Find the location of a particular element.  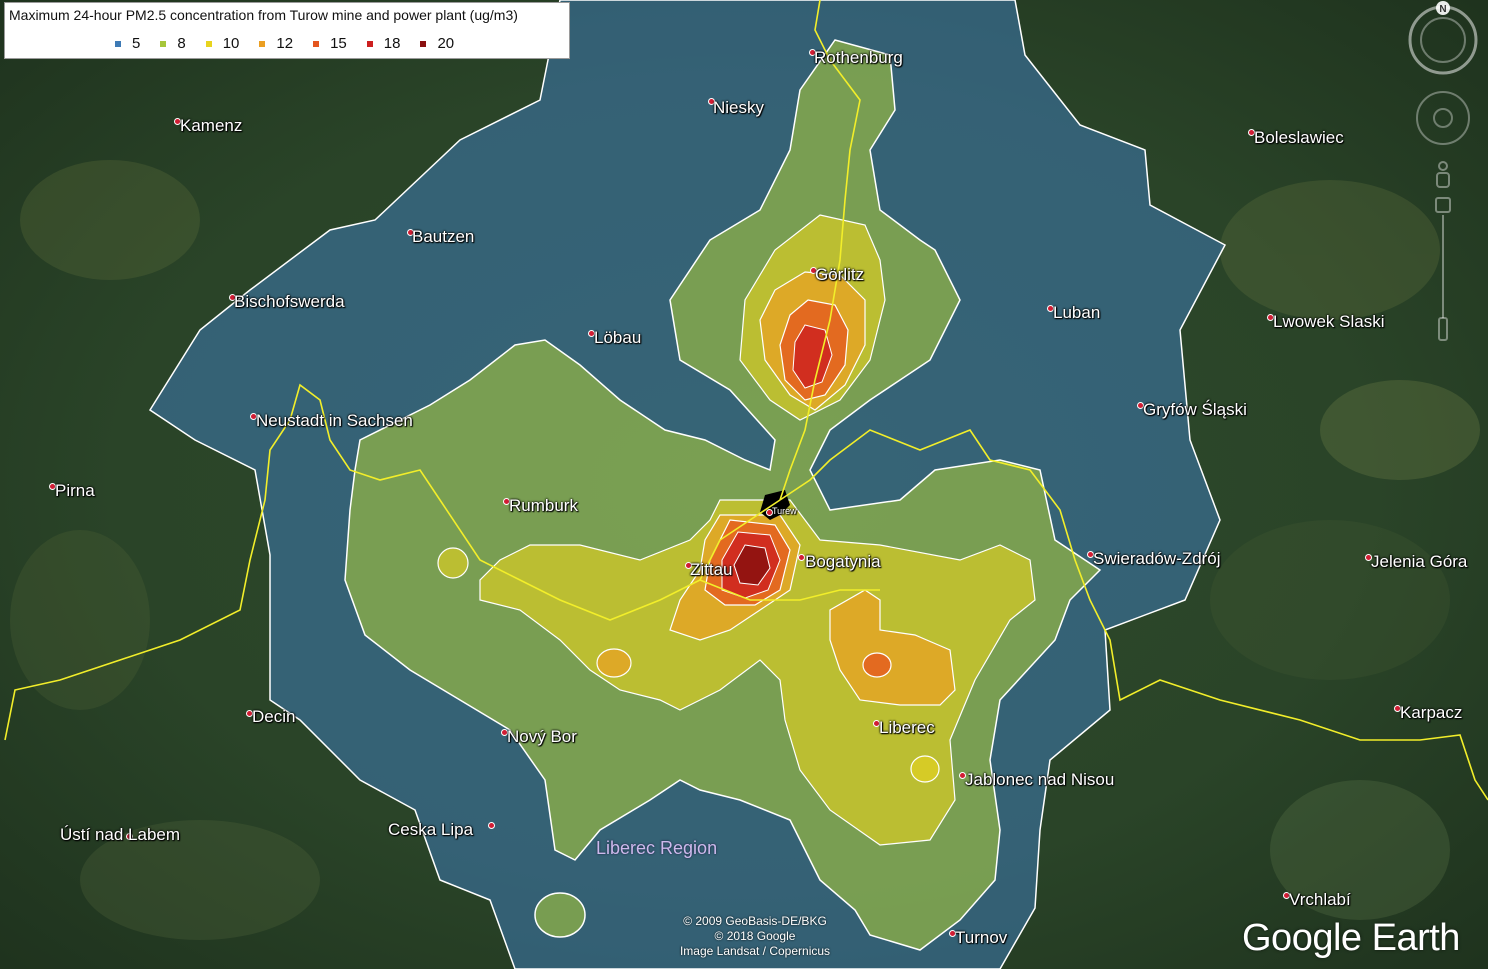

legend-item: 8 is located at coordinates (173, 43).